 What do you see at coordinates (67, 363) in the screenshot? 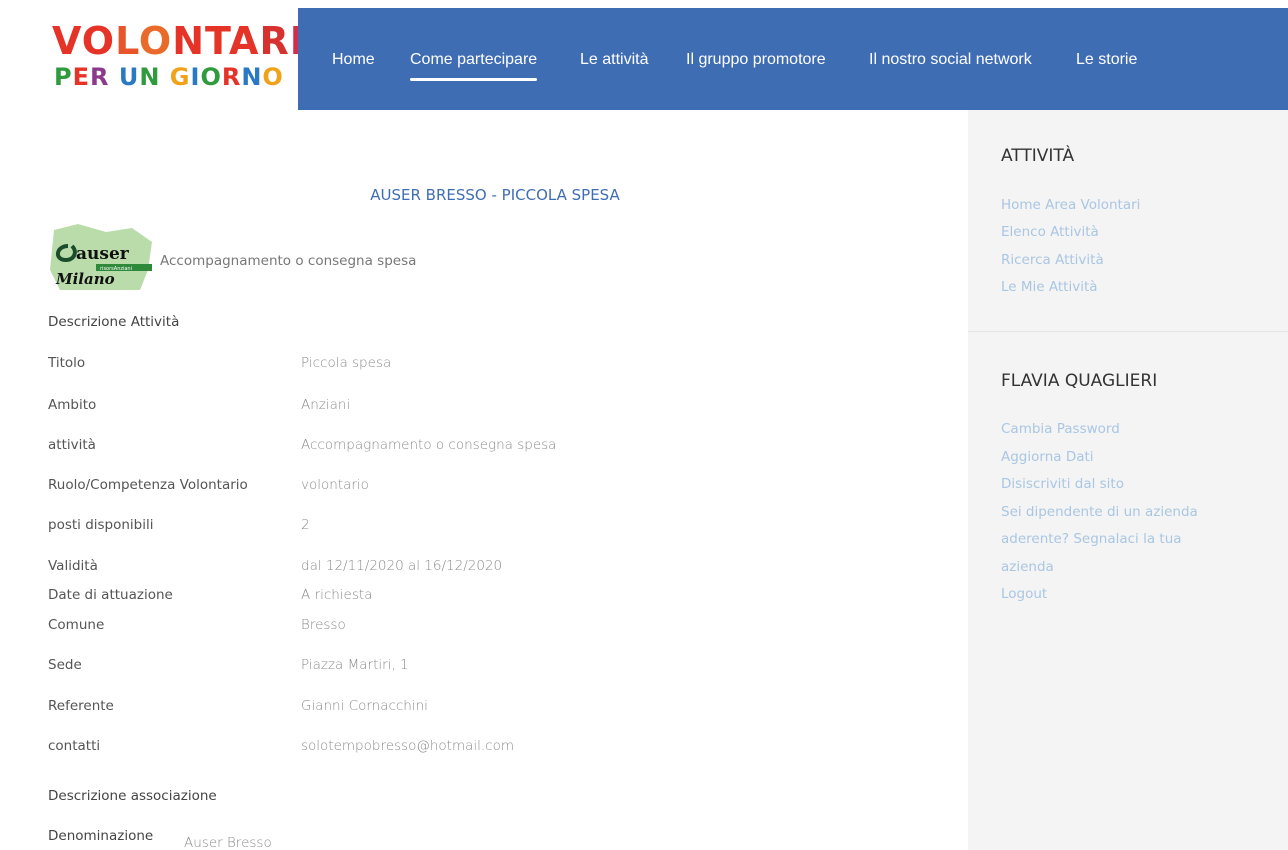
I see `row-label-titolo: Titolo` at bounding box center [67, 363].